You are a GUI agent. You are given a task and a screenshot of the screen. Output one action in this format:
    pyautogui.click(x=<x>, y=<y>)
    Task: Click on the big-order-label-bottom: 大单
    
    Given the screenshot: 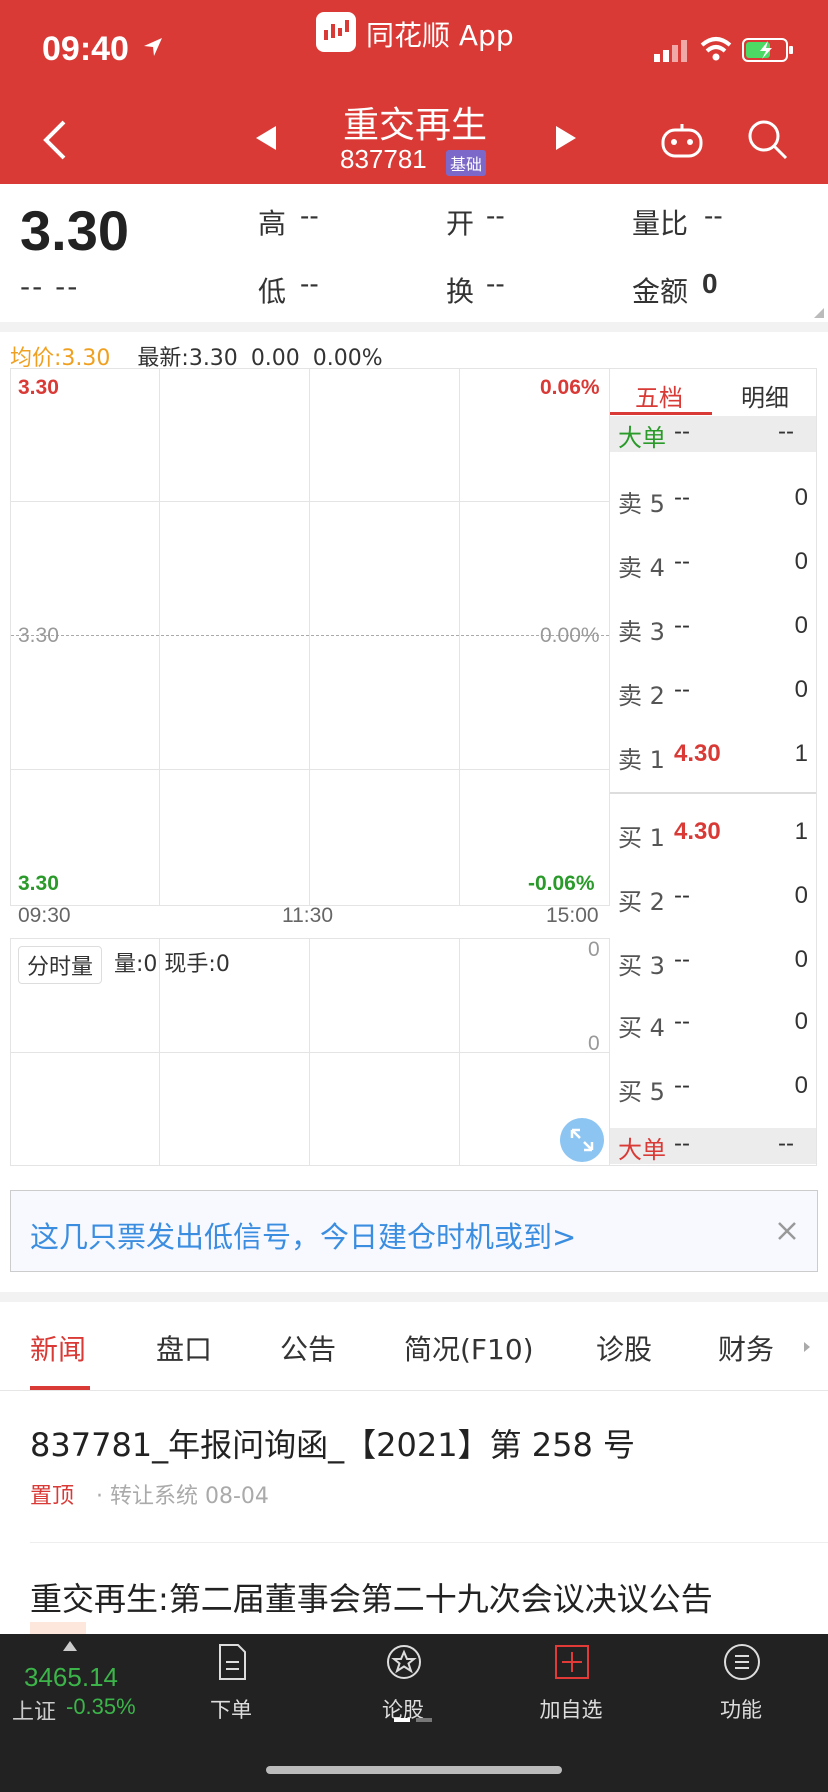 What is the action you would take?
    pyautogui.click(x=642, y=1150)
    